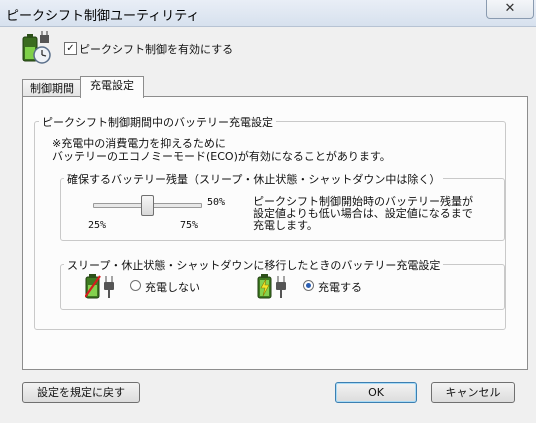  I want to click on radio-no-charge, so click(135, 285).